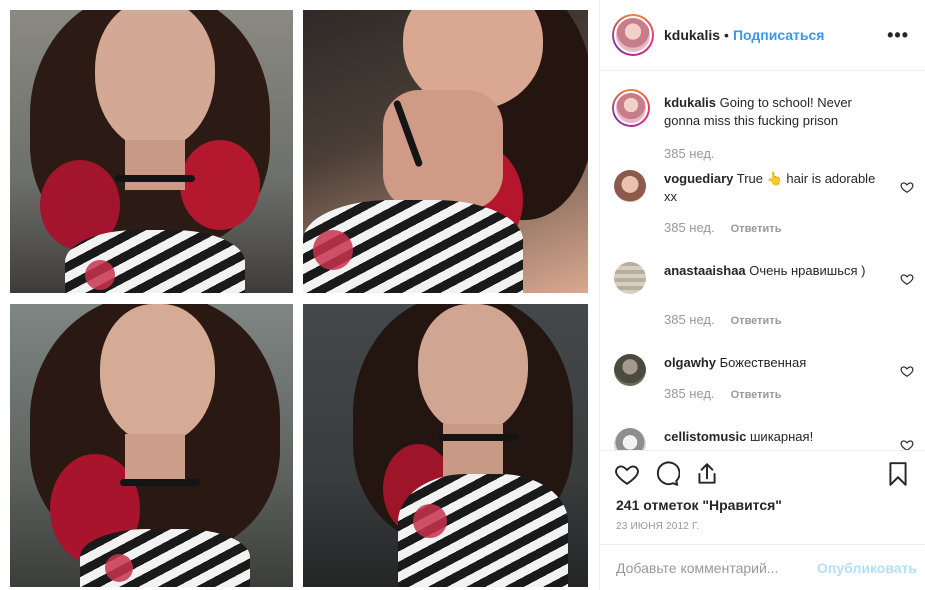 The width and height of the screenshot is (925, 590). Describe the element at coordinates (807, 270) in the screenshot. I see `comment-text: Очень нравишься )` at that location.